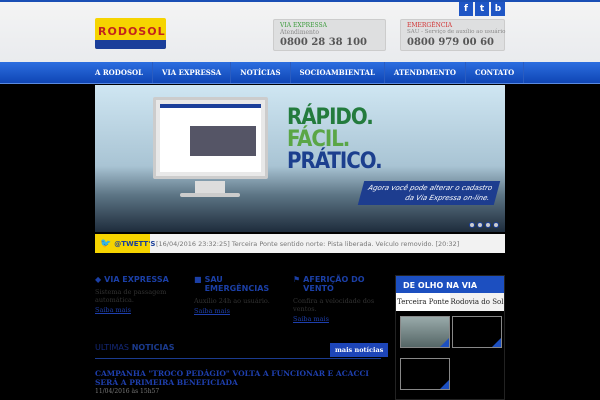 This screenshot has height=400, width=600. Describe the element at coordinates (423, 302) in the screenshot. I see `tab-terceira-ponte: Terceira Ponte` at that location.